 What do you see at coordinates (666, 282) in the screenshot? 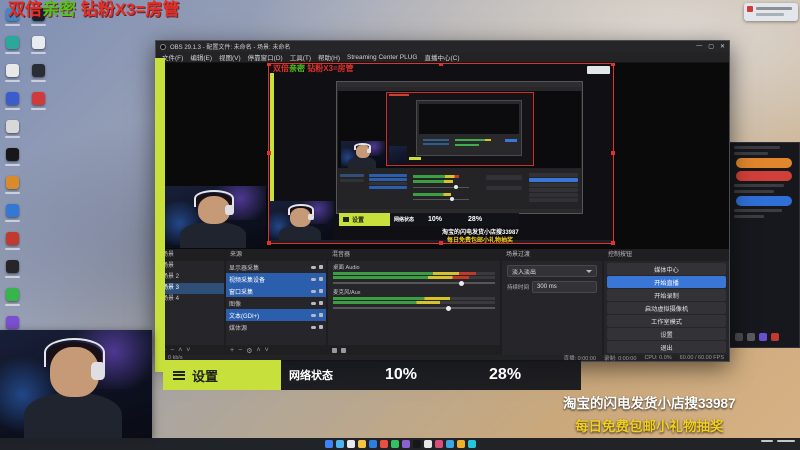
I see `start-streaming-button: 开始直播` at bounding box center [666, 282].